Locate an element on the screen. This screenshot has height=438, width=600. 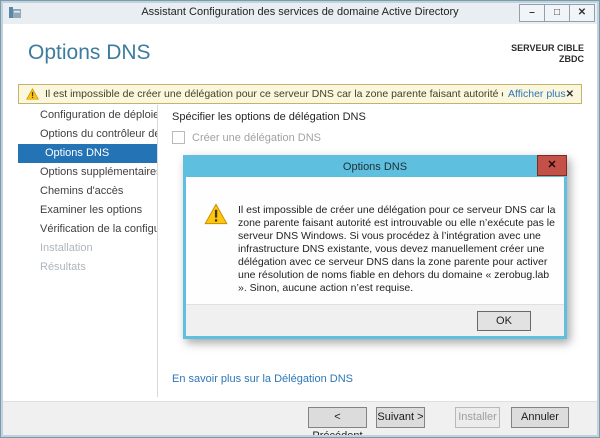
sidebar-divider is located at coordinates (157, 251).